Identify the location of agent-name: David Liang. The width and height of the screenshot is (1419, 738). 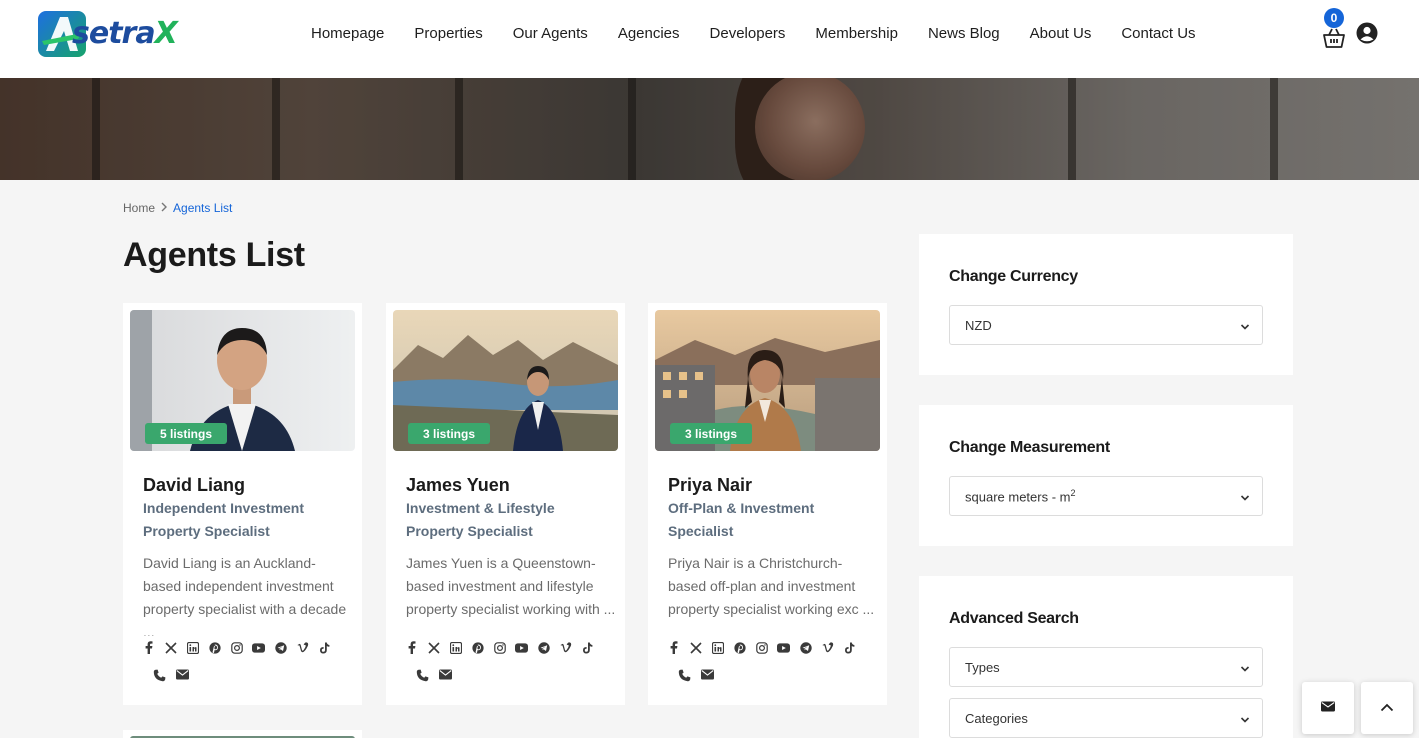
(194, 485).